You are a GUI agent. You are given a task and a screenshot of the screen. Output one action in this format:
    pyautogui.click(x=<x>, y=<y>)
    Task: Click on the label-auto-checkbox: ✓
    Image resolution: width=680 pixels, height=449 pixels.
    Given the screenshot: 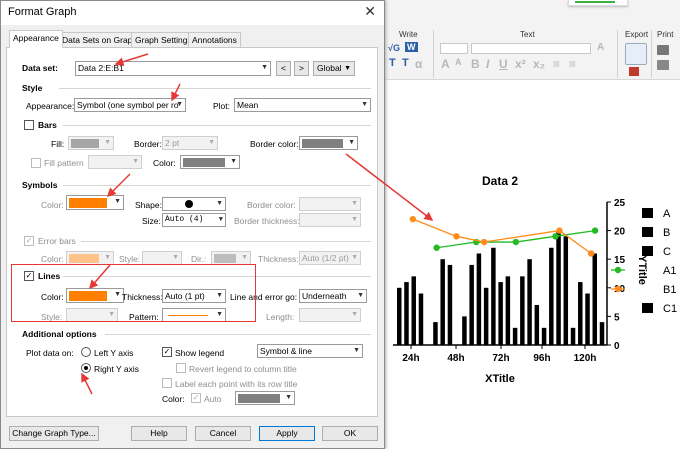 What is the action you would take?
    pyautogui.click(x=196, y=398)
    